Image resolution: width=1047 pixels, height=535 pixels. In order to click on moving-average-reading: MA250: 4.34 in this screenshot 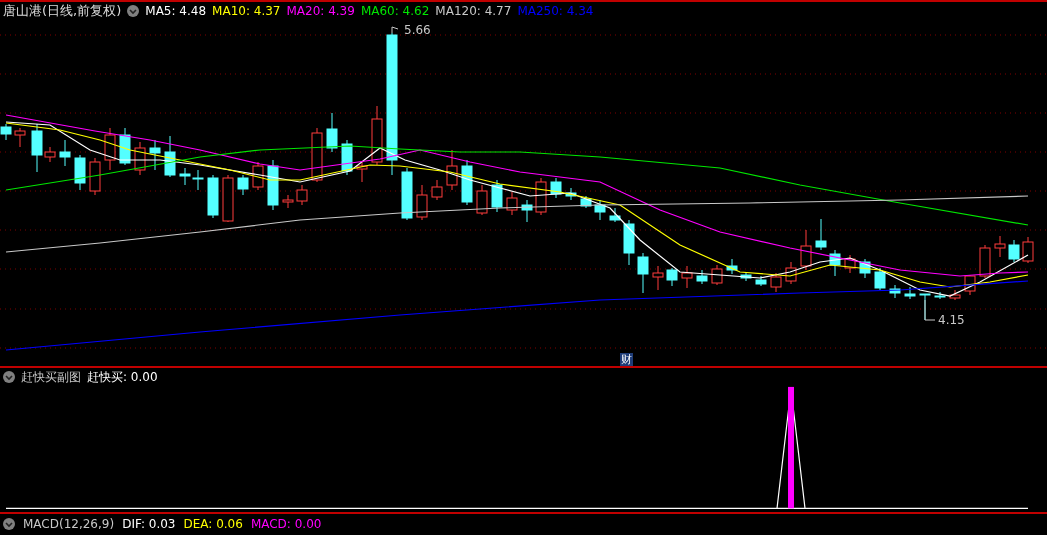, I will do `click(555, 11)`.